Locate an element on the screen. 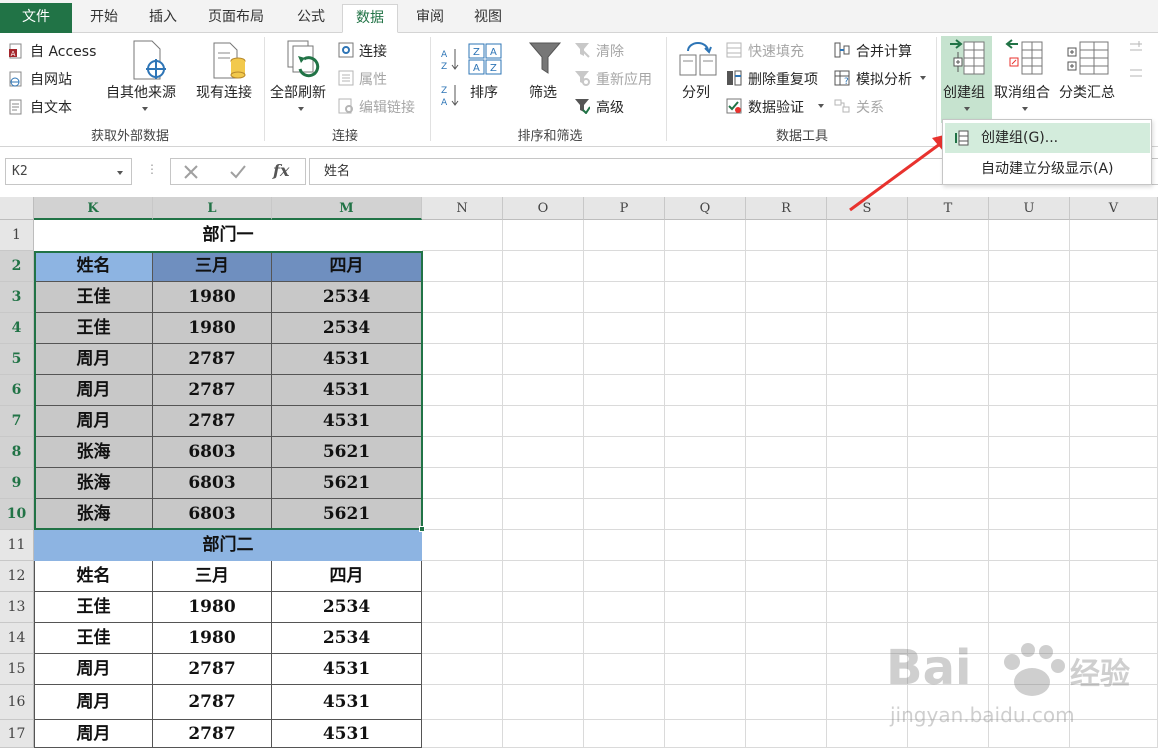 This screenshot has height=748, width=1158. menu-item-auto-outline: 自动建立分级显示(A) is located at coordinates (1047, 169).